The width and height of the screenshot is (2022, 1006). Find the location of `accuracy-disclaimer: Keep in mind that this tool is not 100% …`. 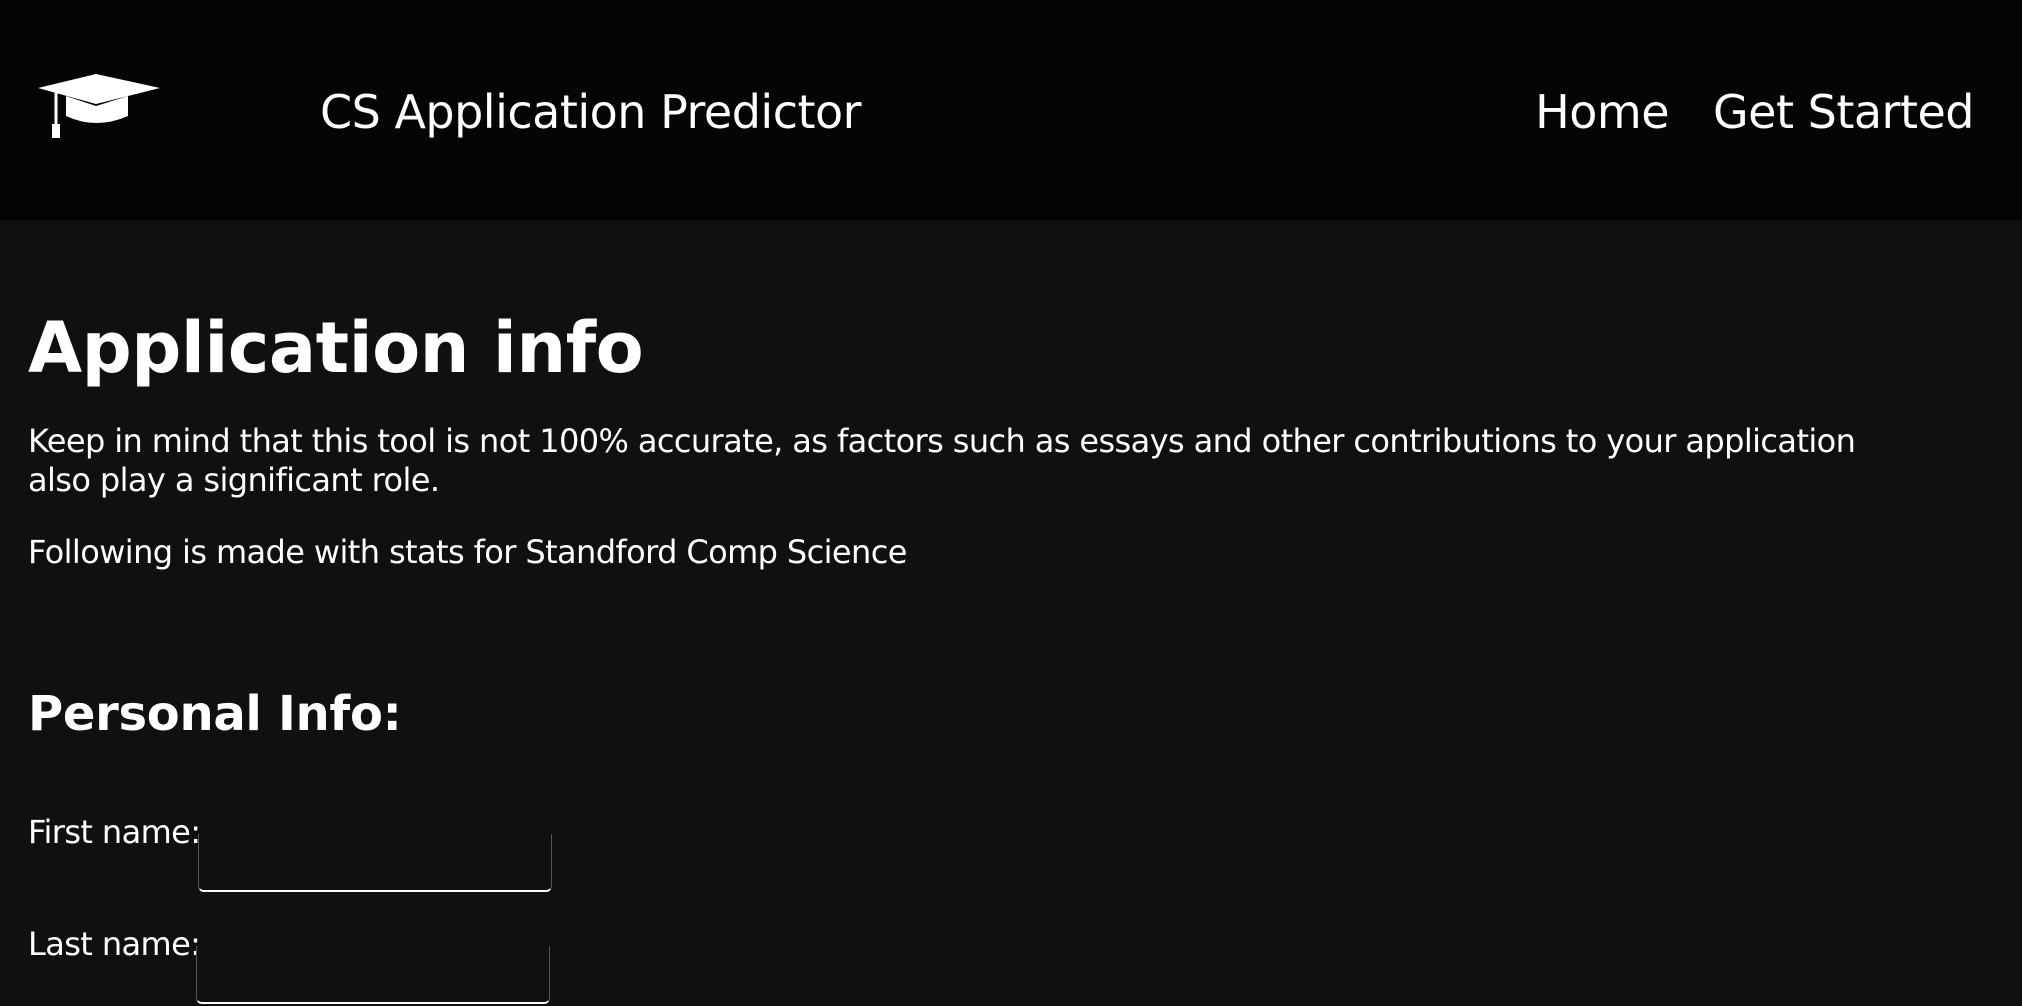

accuracy-disclaimer: Keep in mind that this tool is not 100% … is located at coordinates (942, 460).